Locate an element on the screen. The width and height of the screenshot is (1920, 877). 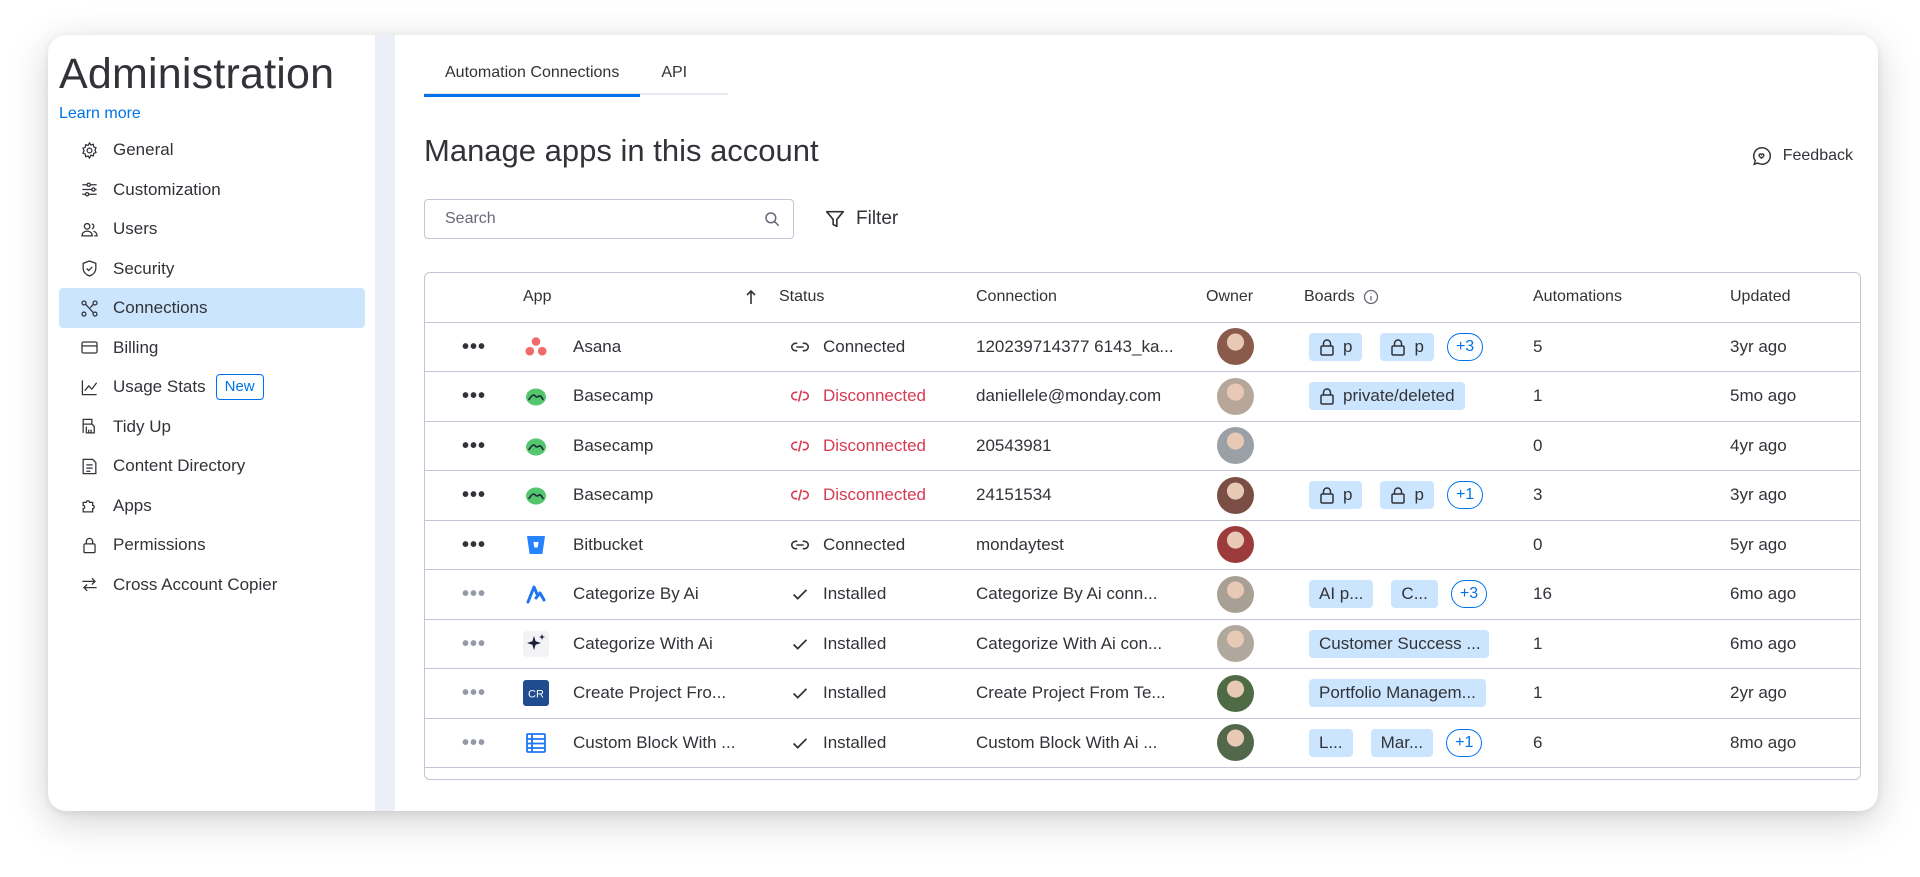
sidebar-item-content-directory: Content Directory is located at coordinates (212, 466).